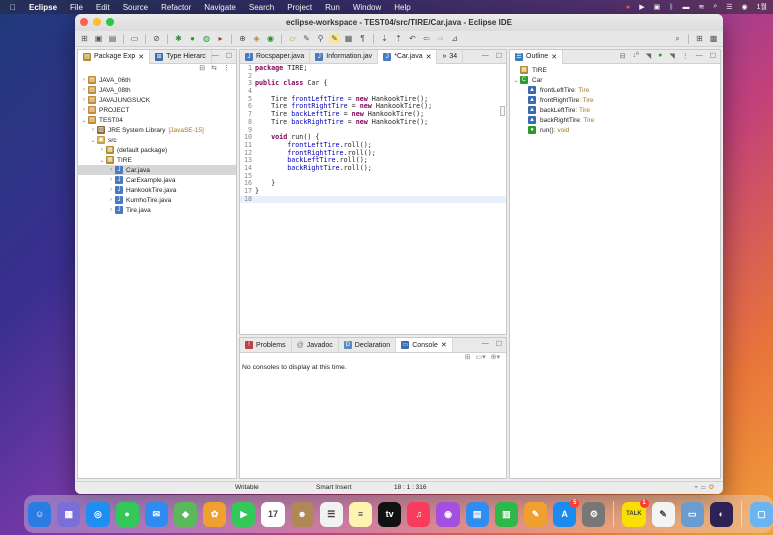  Describe the element at coordinates (157, 90) in the screenshot. I see `tree-item: › ▤ JAVA_08th` at that location.